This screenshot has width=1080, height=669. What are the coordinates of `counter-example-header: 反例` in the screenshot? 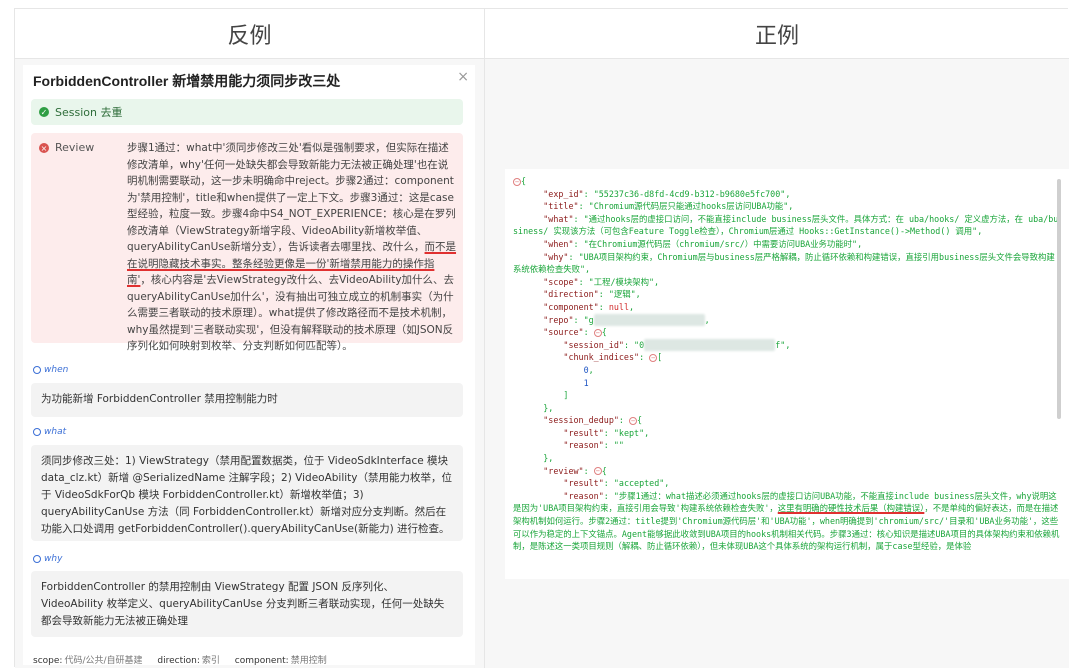 It's located at (250, 34).